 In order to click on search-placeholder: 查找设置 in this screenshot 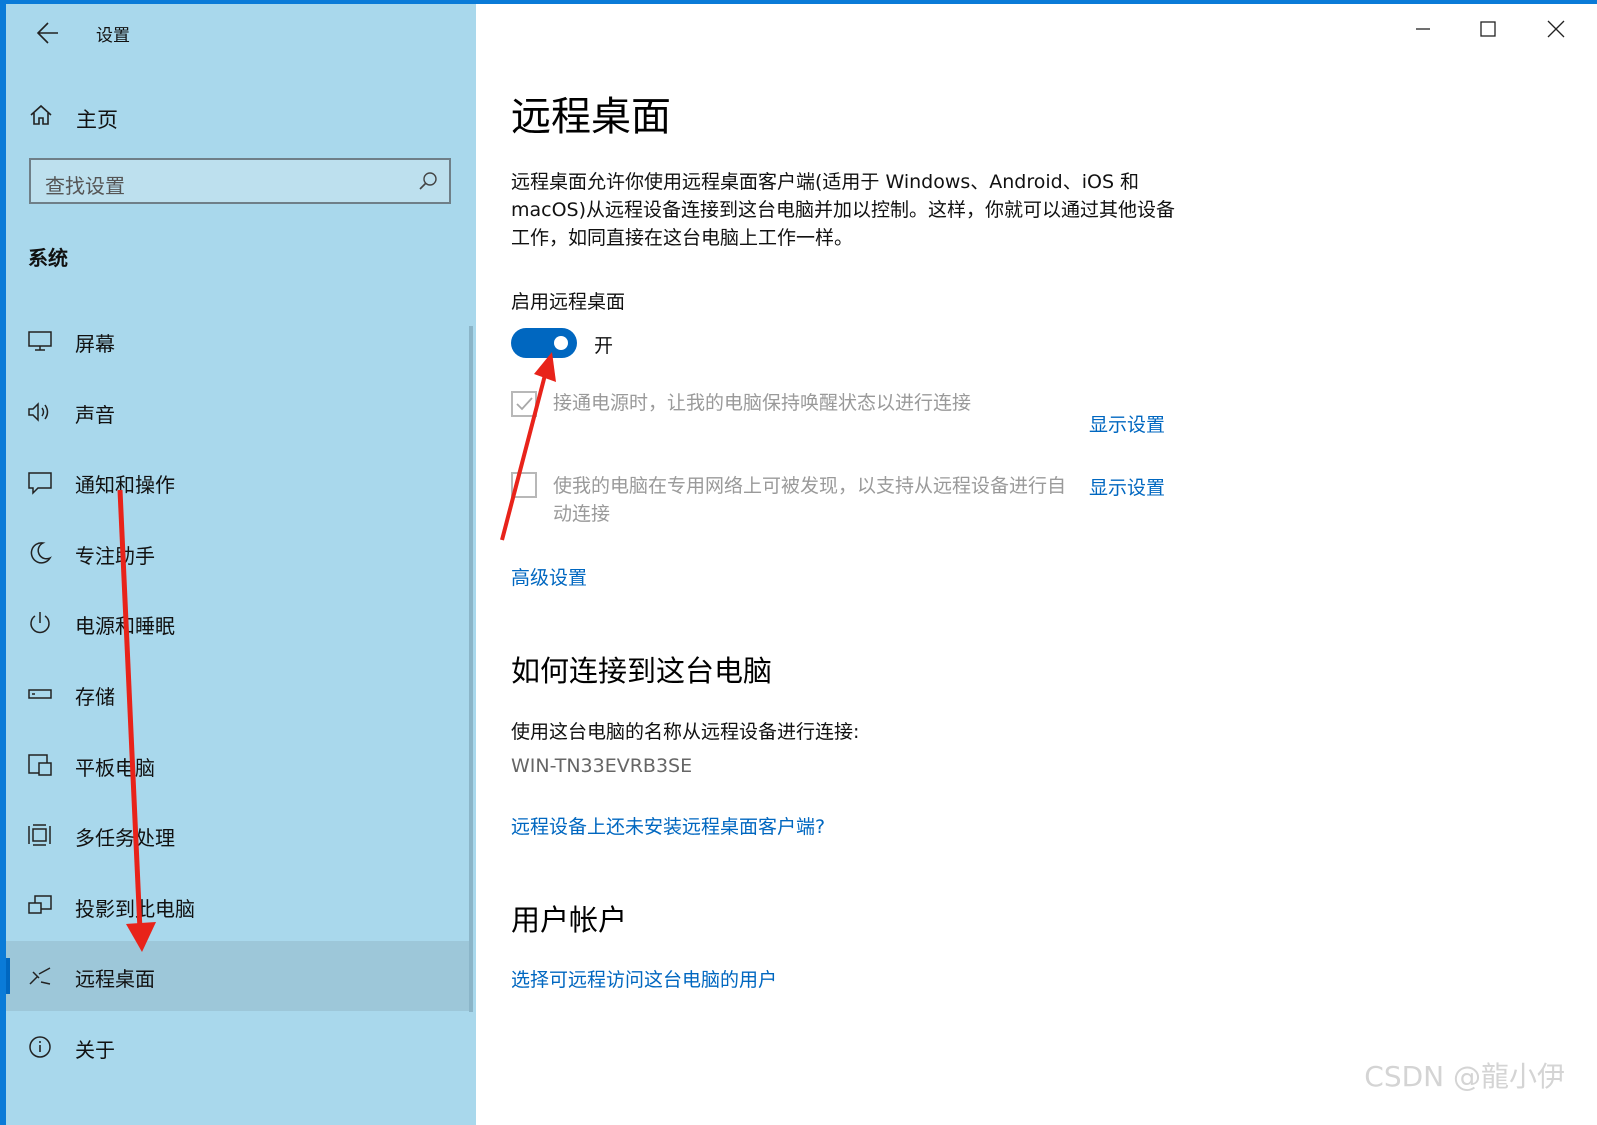, I will do `click(85, 186)`.